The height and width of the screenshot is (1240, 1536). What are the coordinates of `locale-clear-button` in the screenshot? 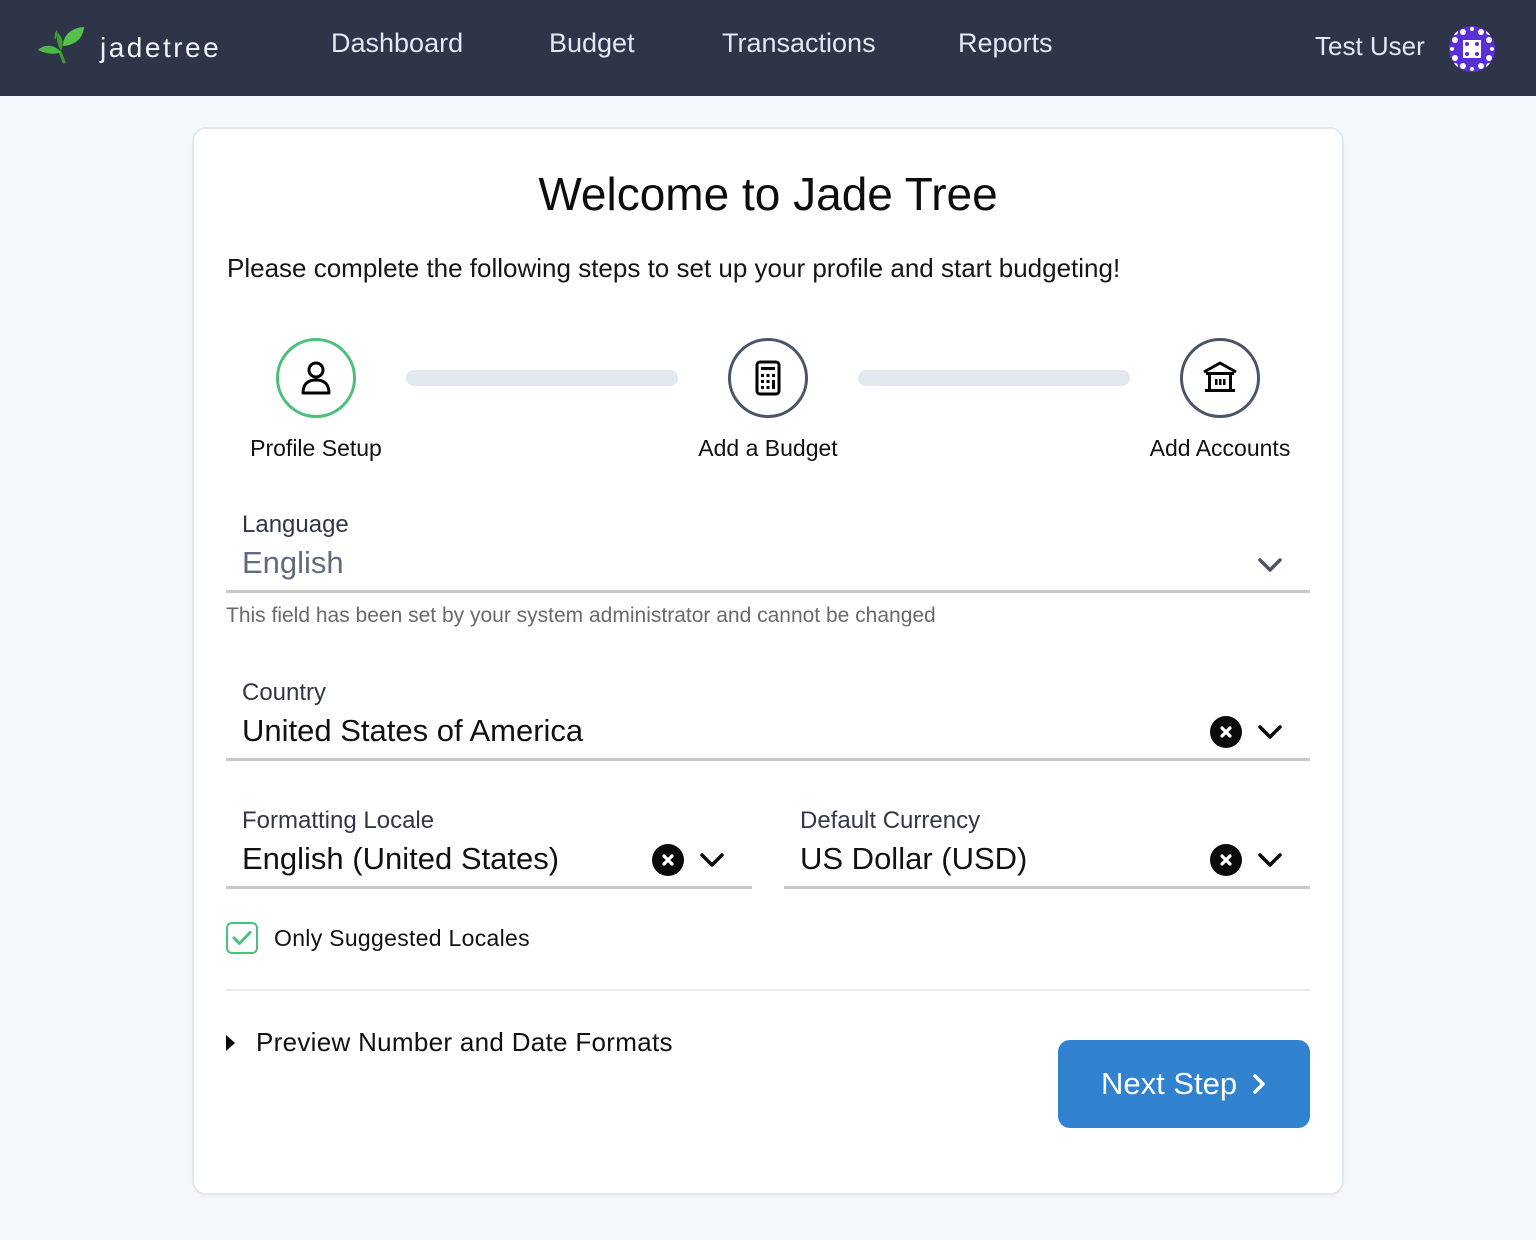 It's located at (668, 860).